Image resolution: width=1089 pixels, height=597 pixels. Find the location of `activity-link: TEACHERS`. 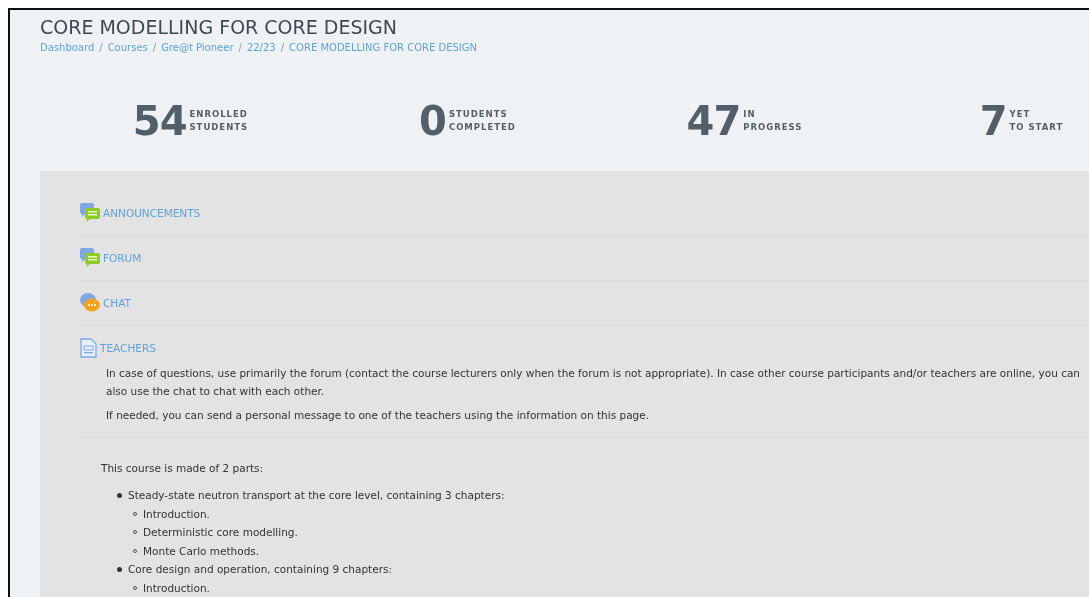

activity-link: TEACHERS is located at coordinates (128, 348).